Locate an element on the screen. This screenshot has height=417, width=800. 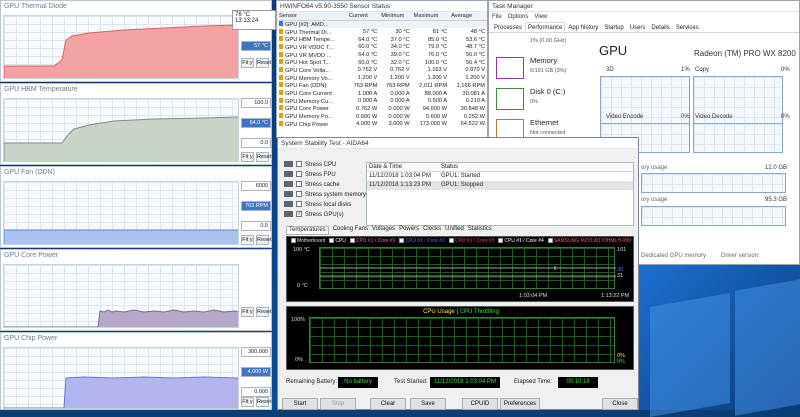
log-row: 11/12/2018 1:13:23 PM GPU1: Stopped is located at coordinates (500, 185).